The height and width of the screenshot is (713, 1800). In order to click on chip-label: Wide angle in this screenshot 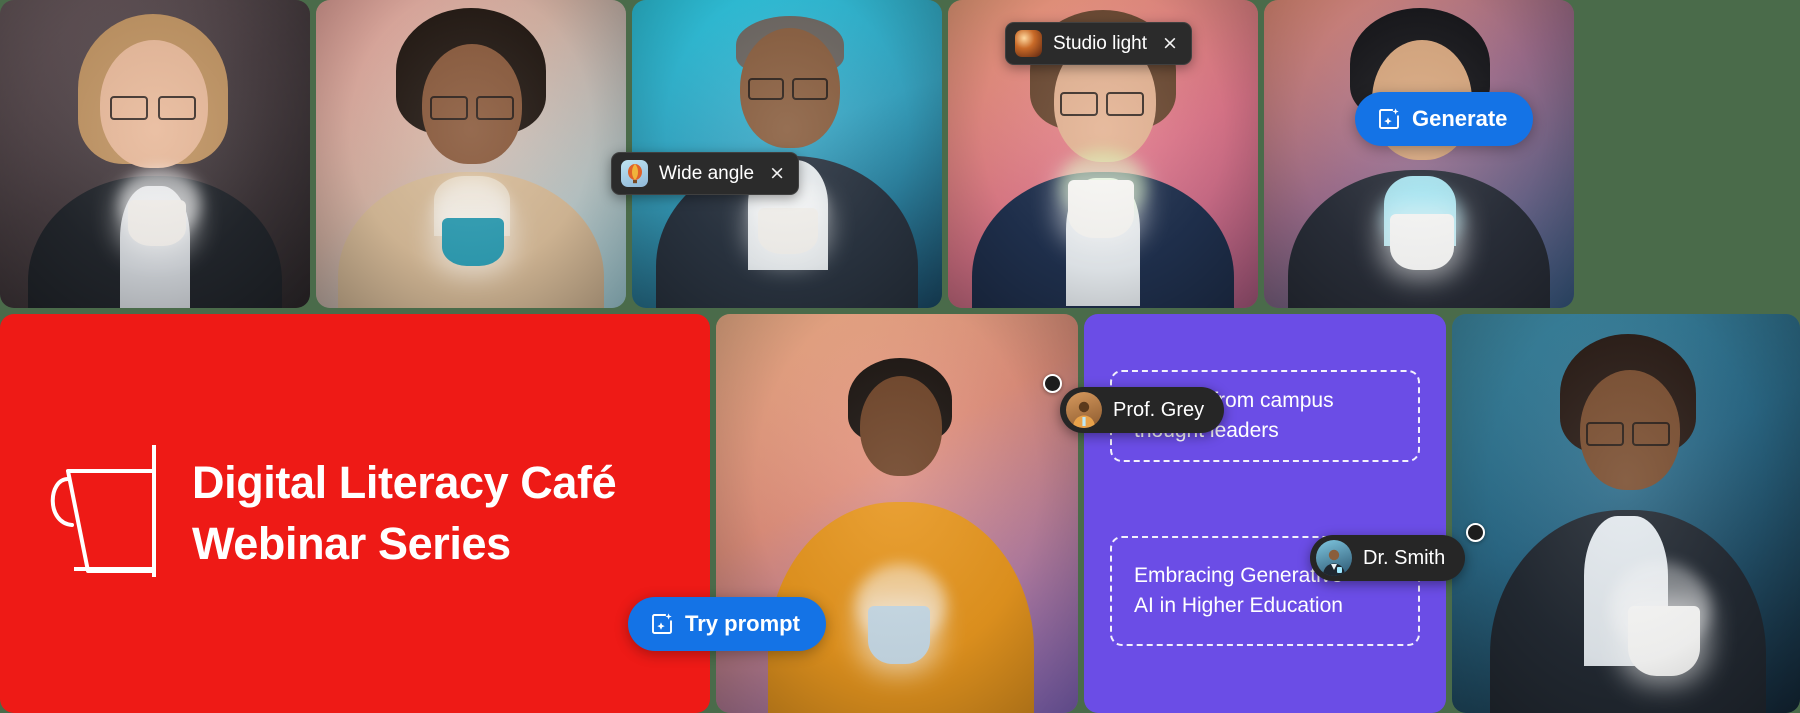, I will do `click(707, 173)`.